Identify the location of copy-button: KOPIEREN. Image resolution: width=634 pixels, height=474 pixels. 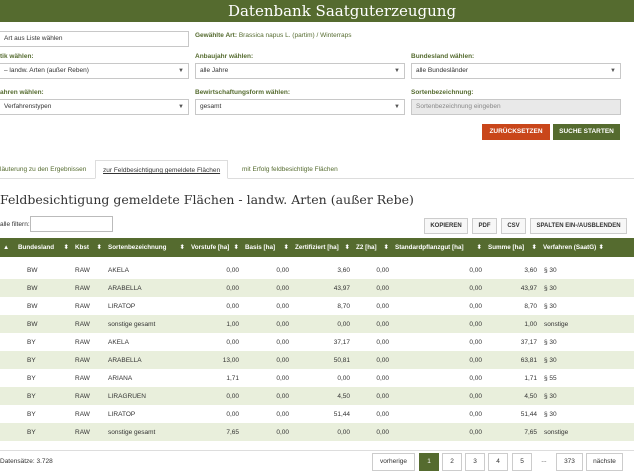
(446, 226).